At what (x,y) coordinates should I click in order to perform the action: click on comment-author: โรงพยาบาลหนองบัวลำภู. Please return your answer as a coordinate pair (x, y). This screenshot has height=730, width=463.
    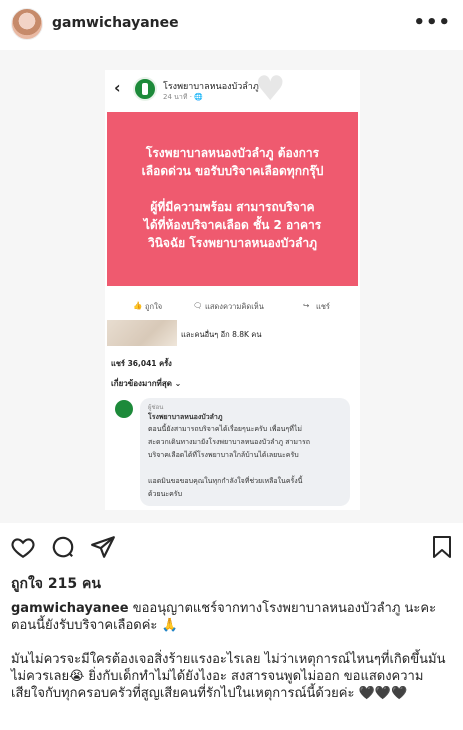
    Looking at the image, I should click on (185, 417).